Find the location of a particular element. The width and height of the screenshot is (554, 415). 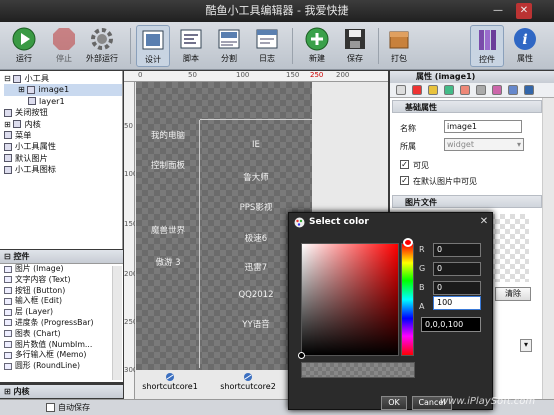

split-icon is located at coordinates (229, 39).